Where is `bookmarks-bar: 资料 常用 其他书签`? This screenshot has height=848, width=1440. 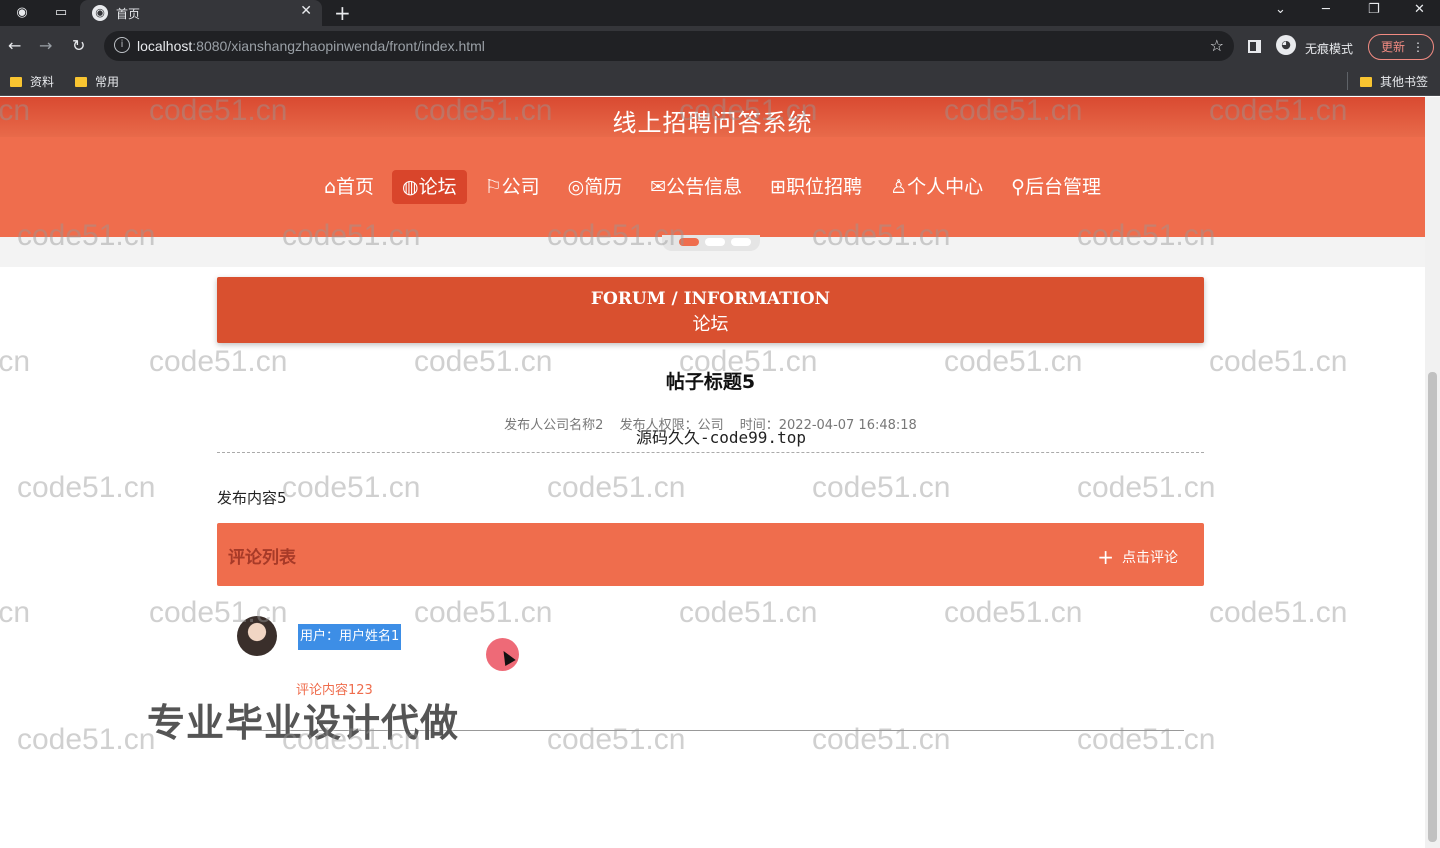
bookmarks-bar: 资料 常用 其他书签 is located at coordinates (720, 81).